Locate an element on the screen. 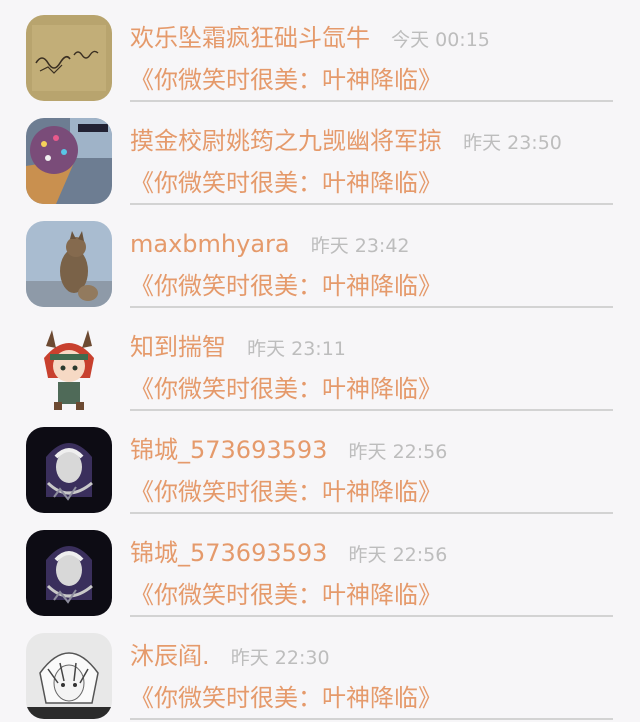 This screenshot has width=640, height=722. ice-cream-avatar is located at coordinates (69, 161).